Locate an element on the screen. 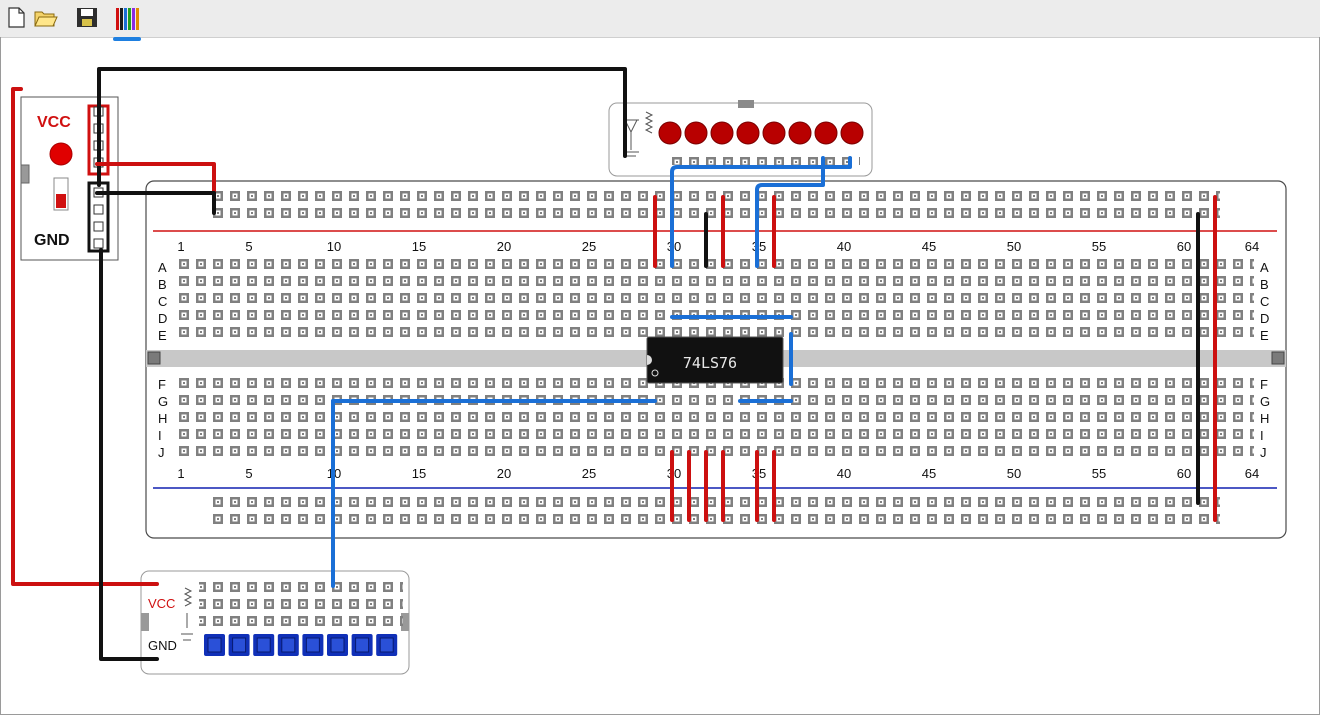 This screenshot has height=715, width=1320. switch-module: VCC GND is located at coordinates (275, 622).